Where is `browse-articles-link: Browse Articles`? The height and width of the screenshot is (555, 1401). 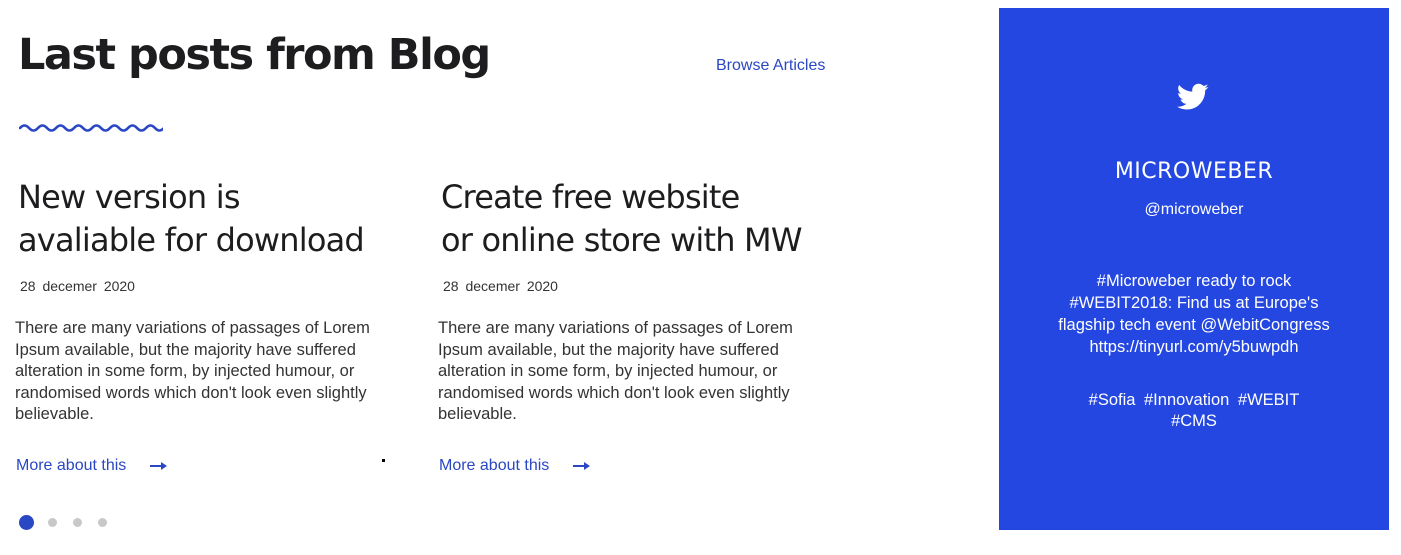
browse-articles-link: Browse Articles is located at coordinates (770, 66).